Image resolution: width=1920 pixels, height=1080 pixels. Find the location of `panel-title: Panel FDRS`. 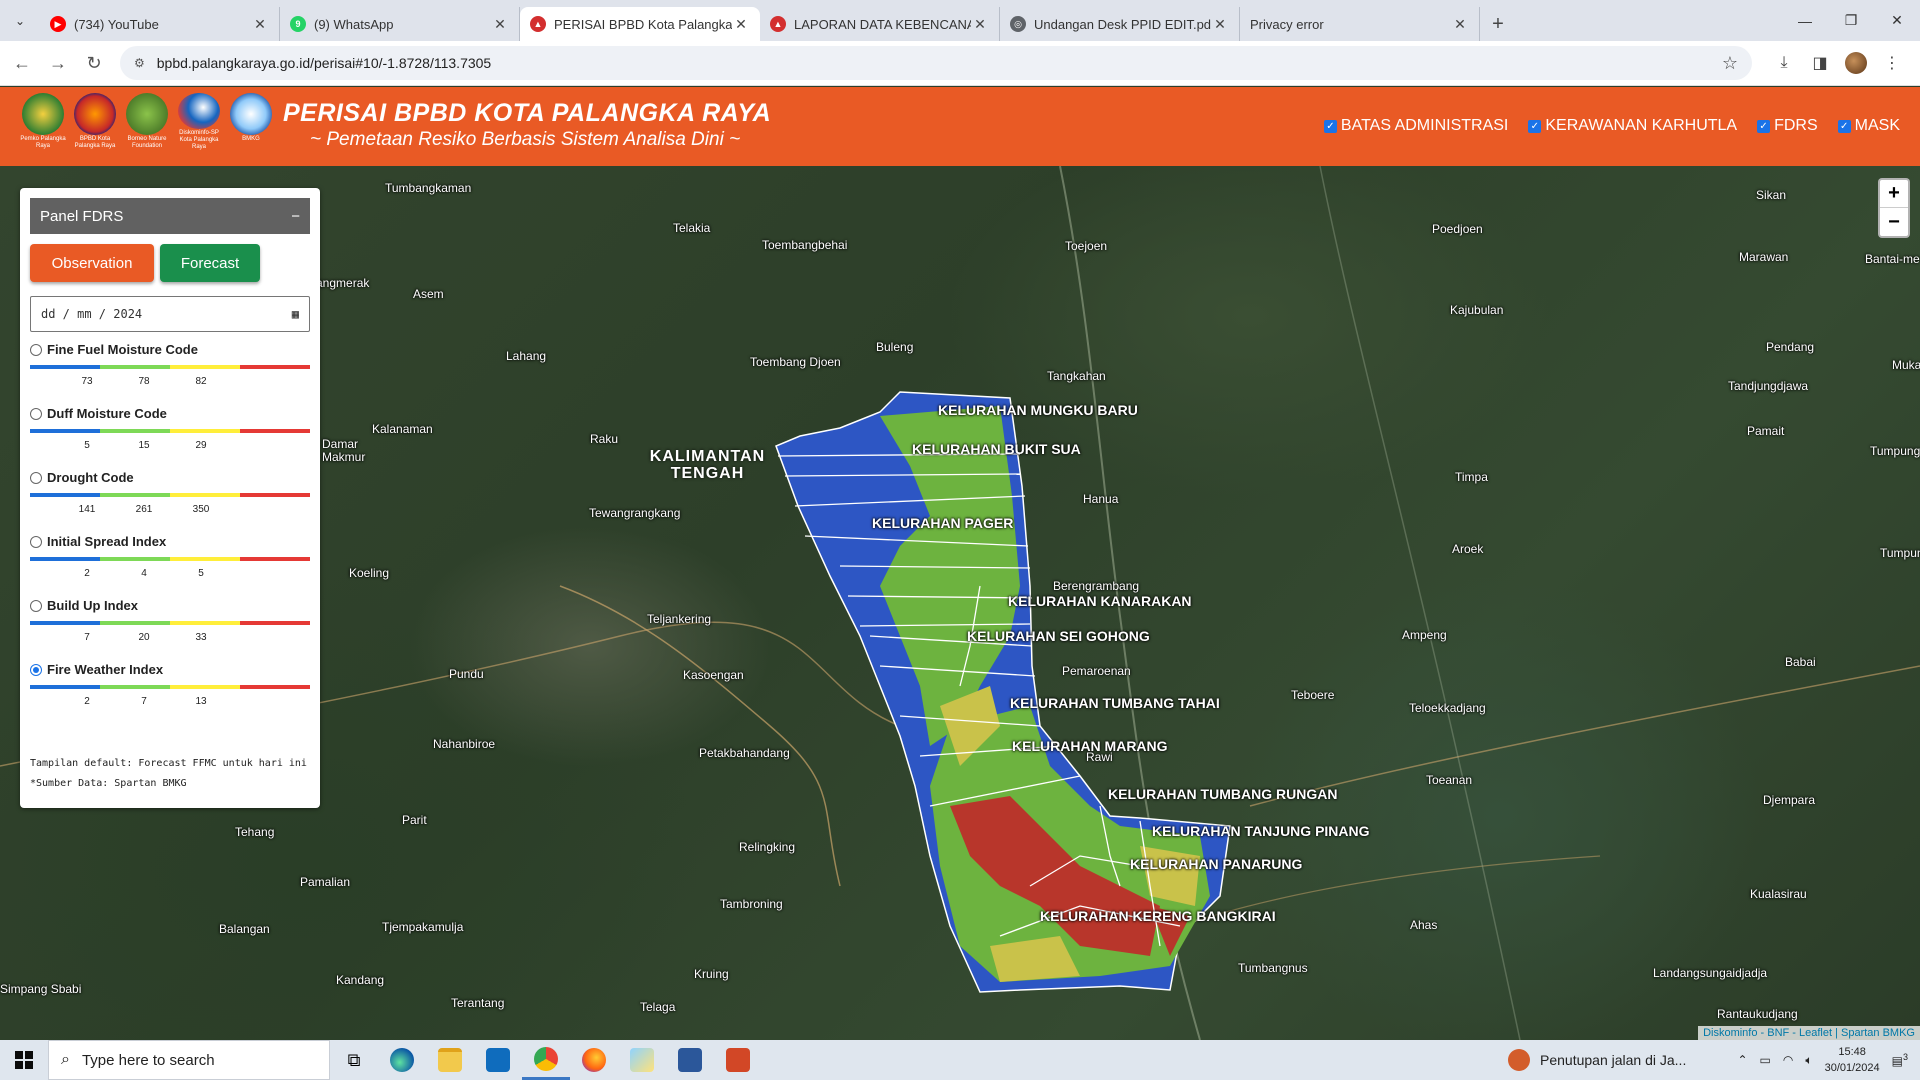

panel-title: Panel FDRS is located at coordinates (82, 216).